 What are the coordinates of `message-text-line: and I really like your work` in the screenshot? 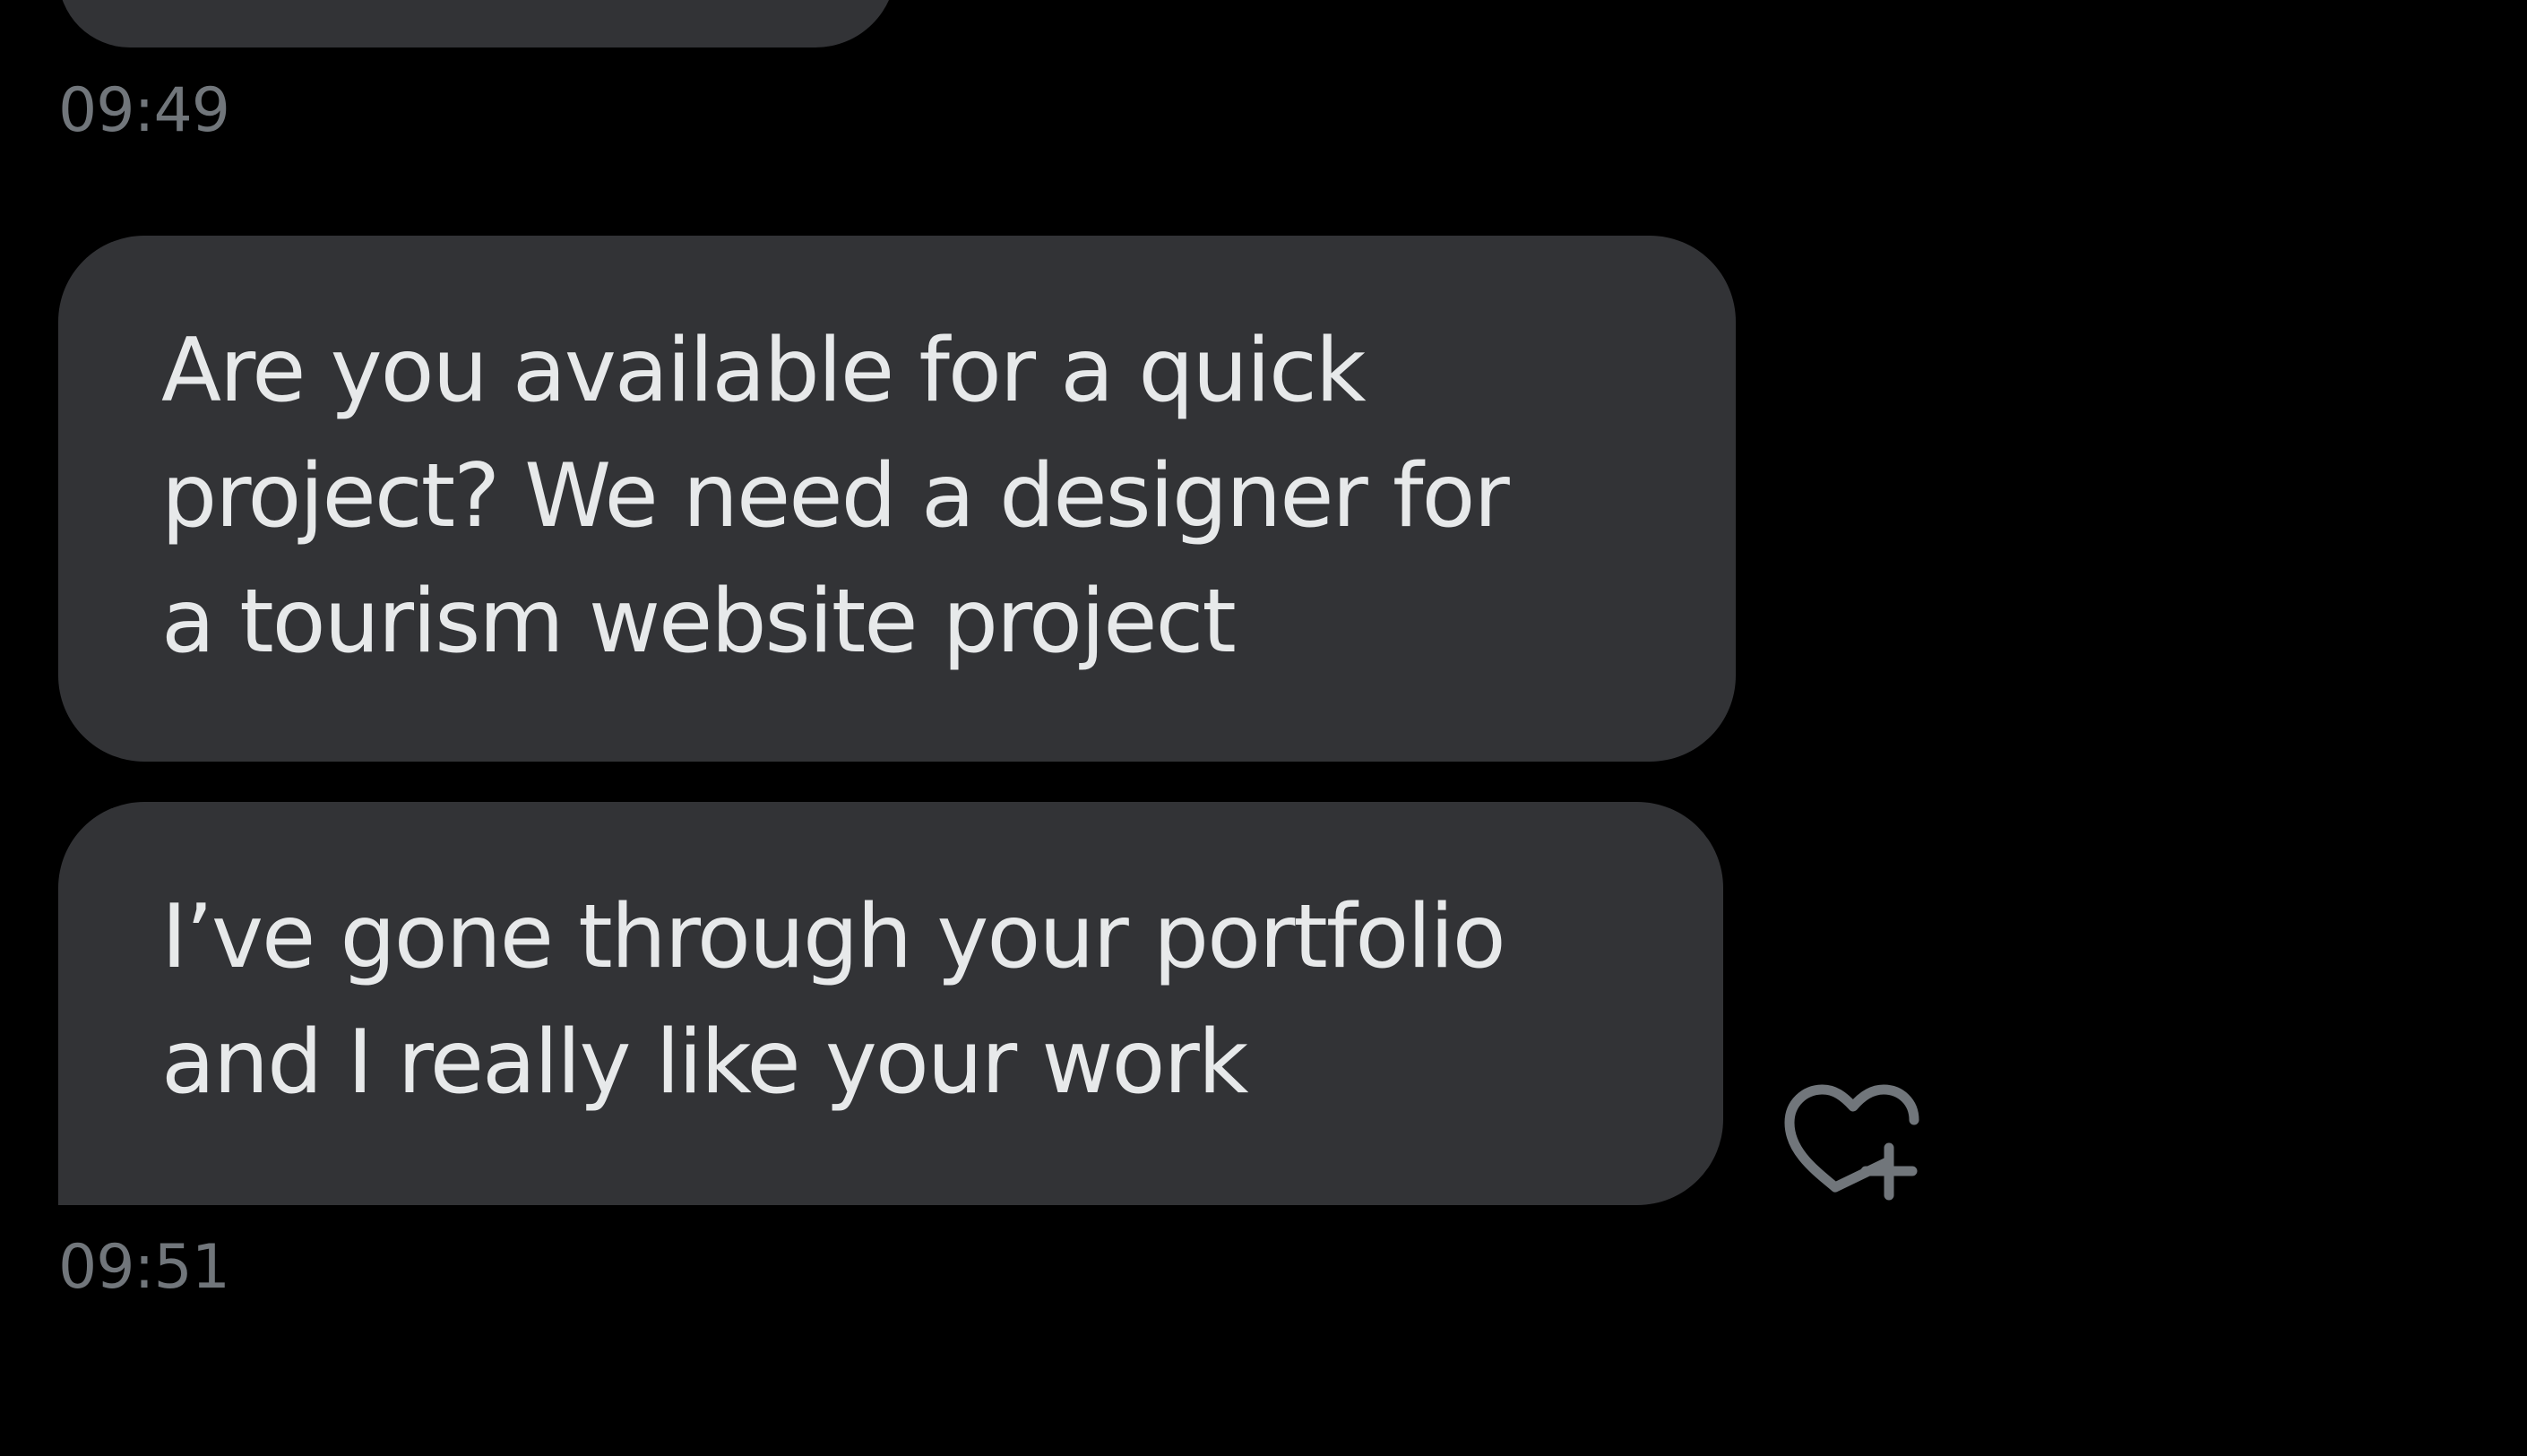 It's located at (705, 1063).